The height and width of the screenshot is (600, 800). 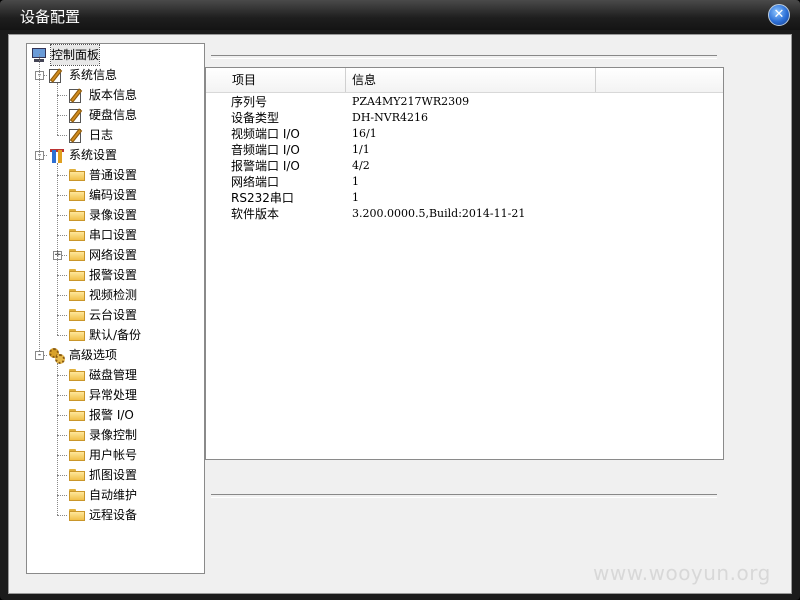 I want to click on tree-item-g1-c2: 录像设置, so click(x=115, y=215).